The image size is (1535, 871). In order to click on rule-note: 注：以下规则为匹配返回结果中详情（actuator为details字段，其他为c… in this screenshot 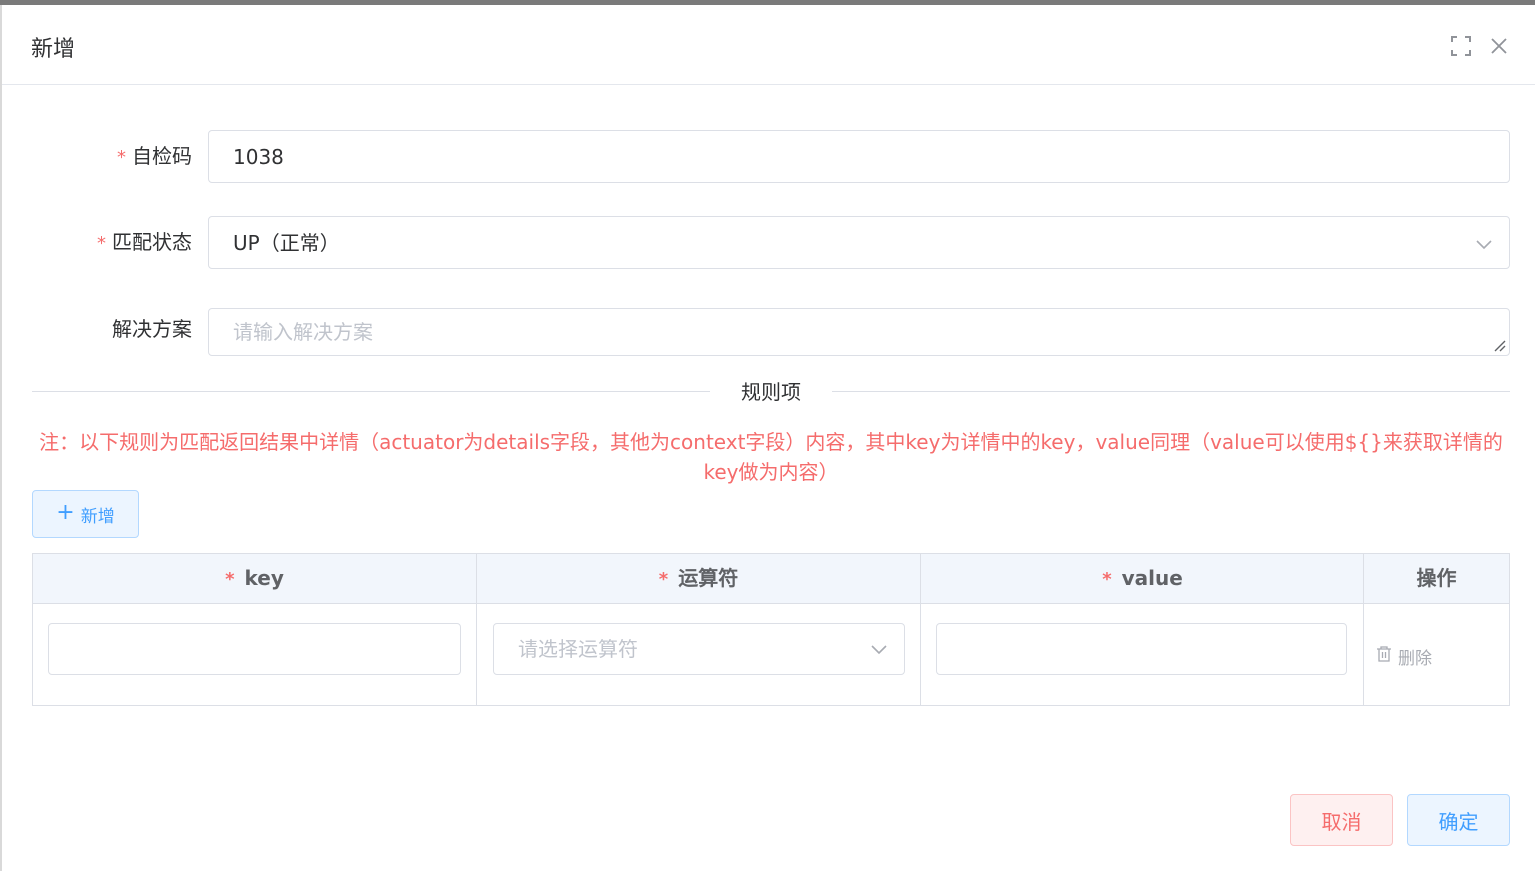, I will do `click(771, 457)`.